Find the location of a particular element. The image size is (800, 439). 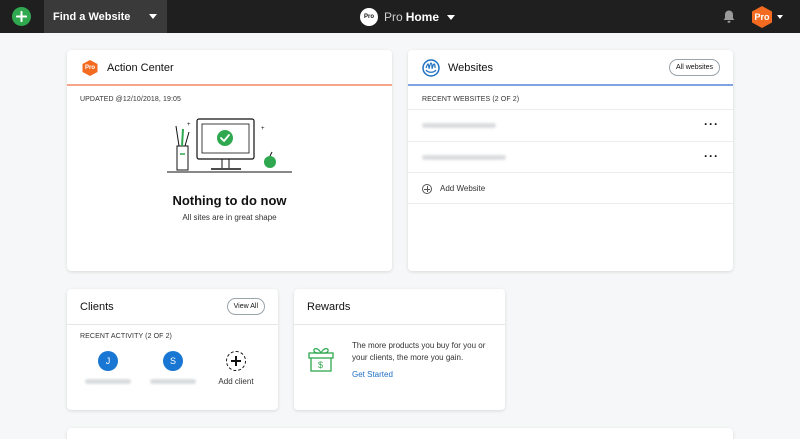

account-avatar-label: Pro is located at coordinates (762, 17).